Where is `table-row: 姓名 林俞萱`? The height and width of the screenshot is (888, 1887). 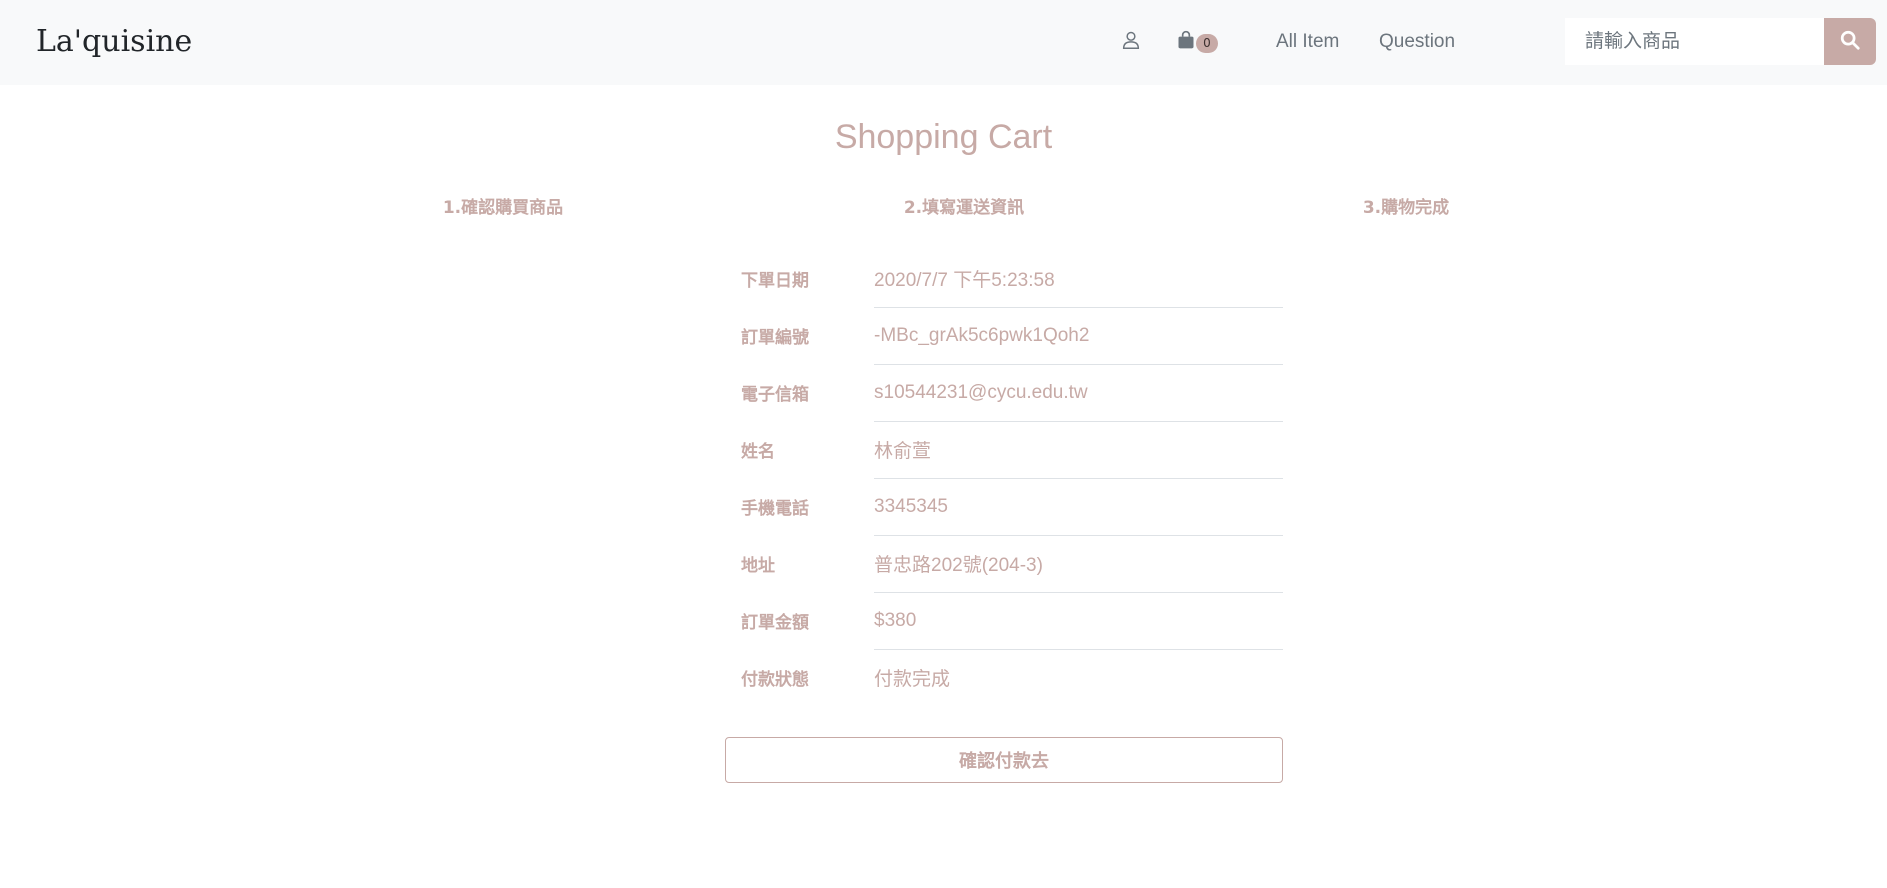
table-row: 姓名 林俞萱 is located at coordinates (1004, 449).